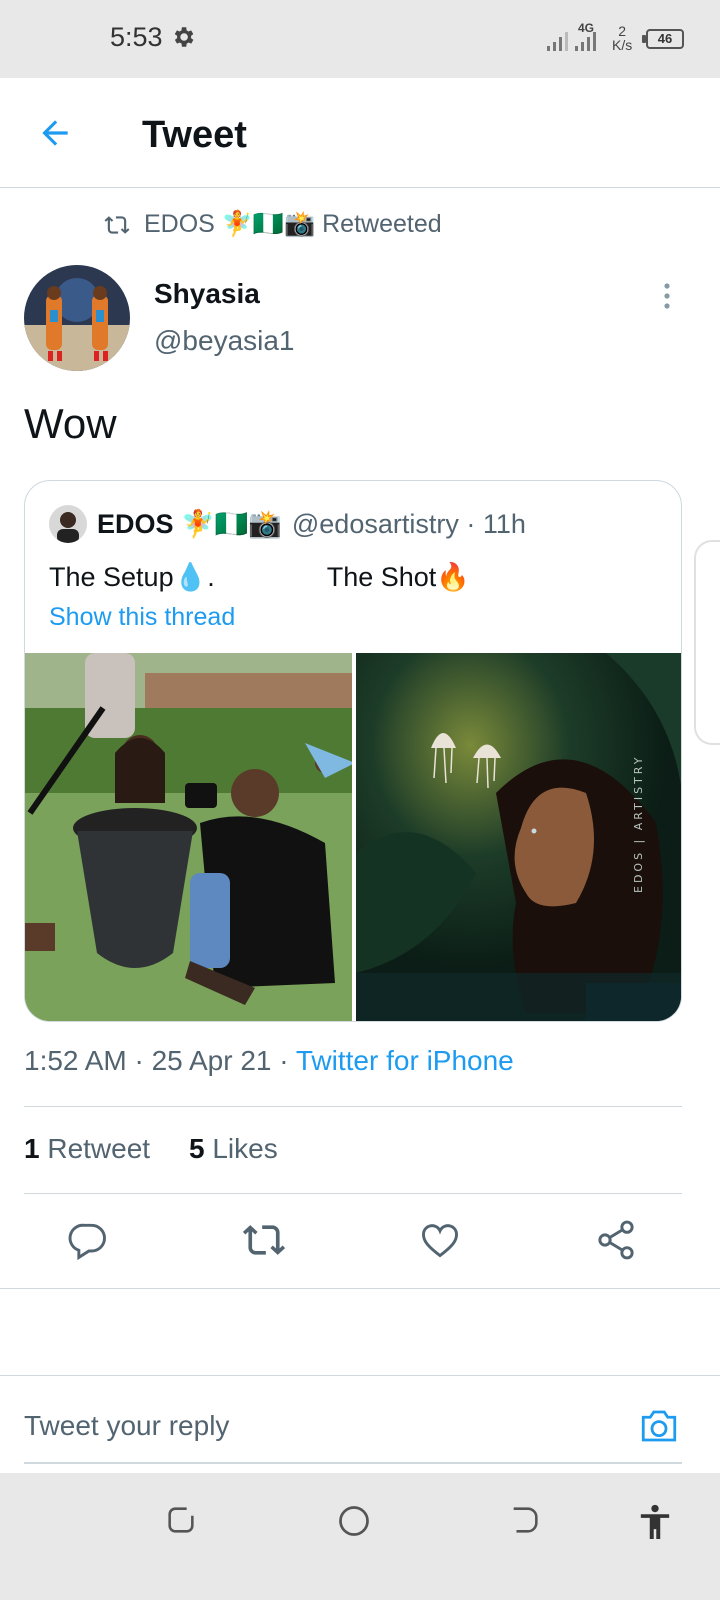  I want to click on tweet-stats: 1 Retweet 5 Likes, so click(151, 1149).